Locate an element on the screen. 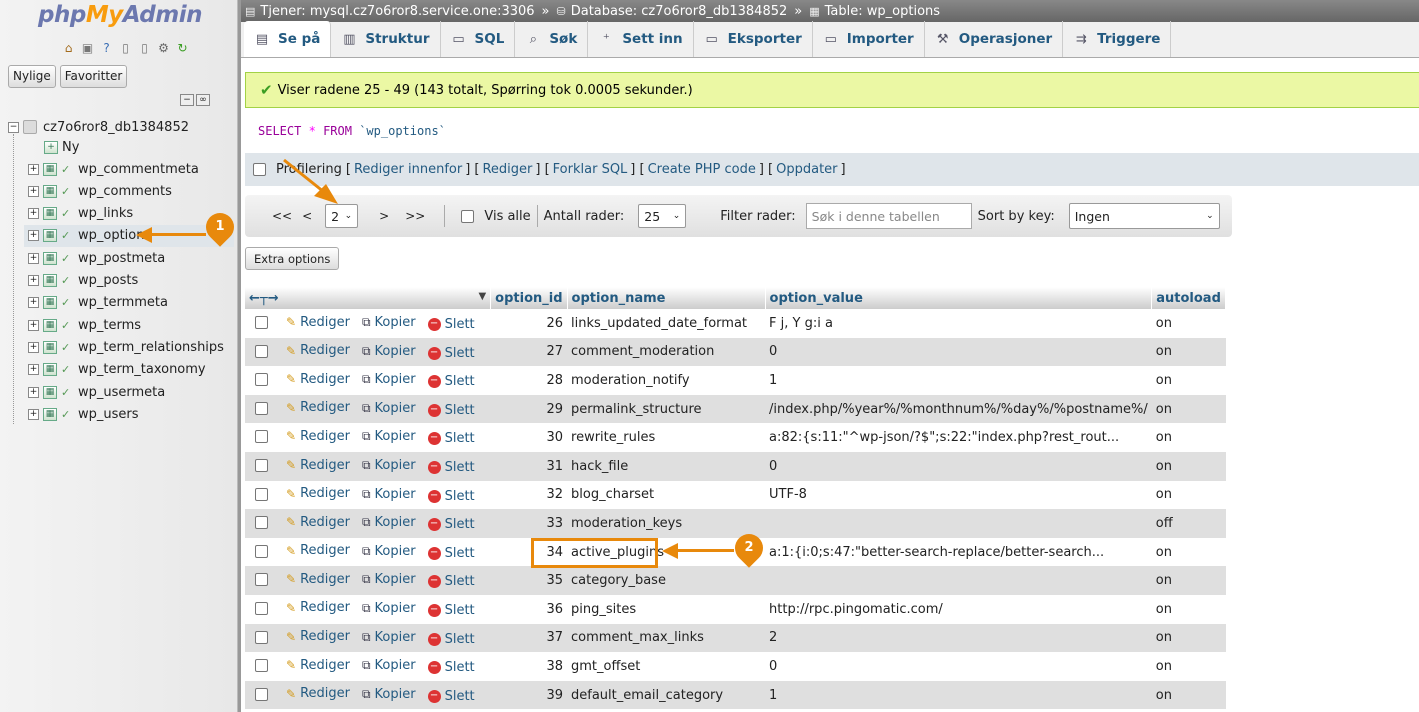 The width and height of the screenshot is (1419, 712). cell-option-name: comment_max_links is located at coordinates (666, 638).